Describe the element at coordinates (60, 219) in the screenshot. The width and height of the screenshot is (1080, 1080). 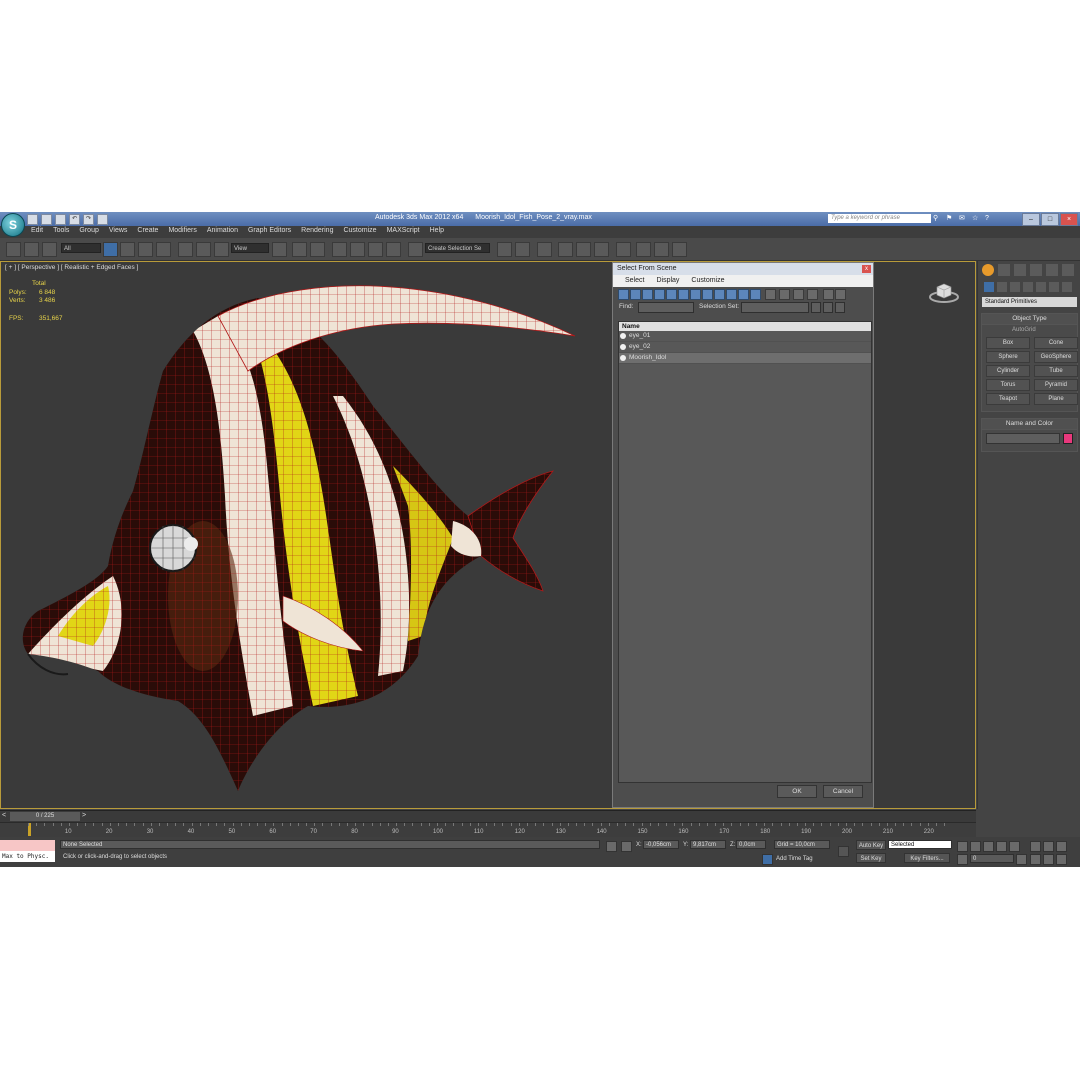
I see `save-file-icon` at that location.